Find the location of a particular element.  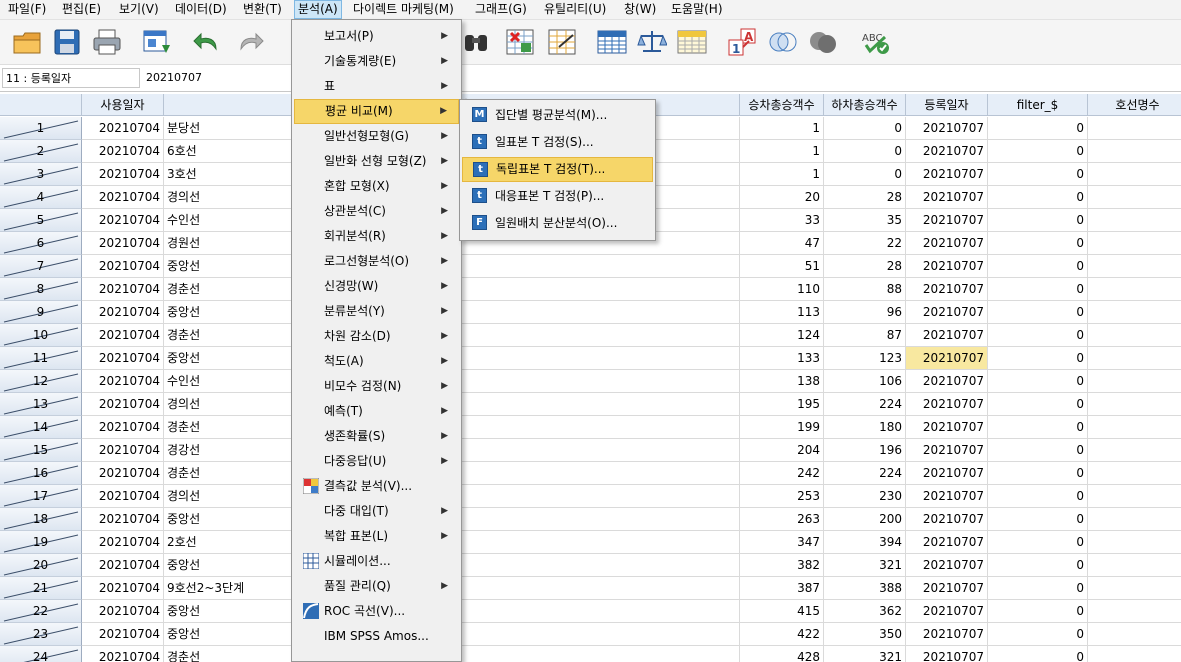

row-header: 10 is located at coordinates (41, 335).